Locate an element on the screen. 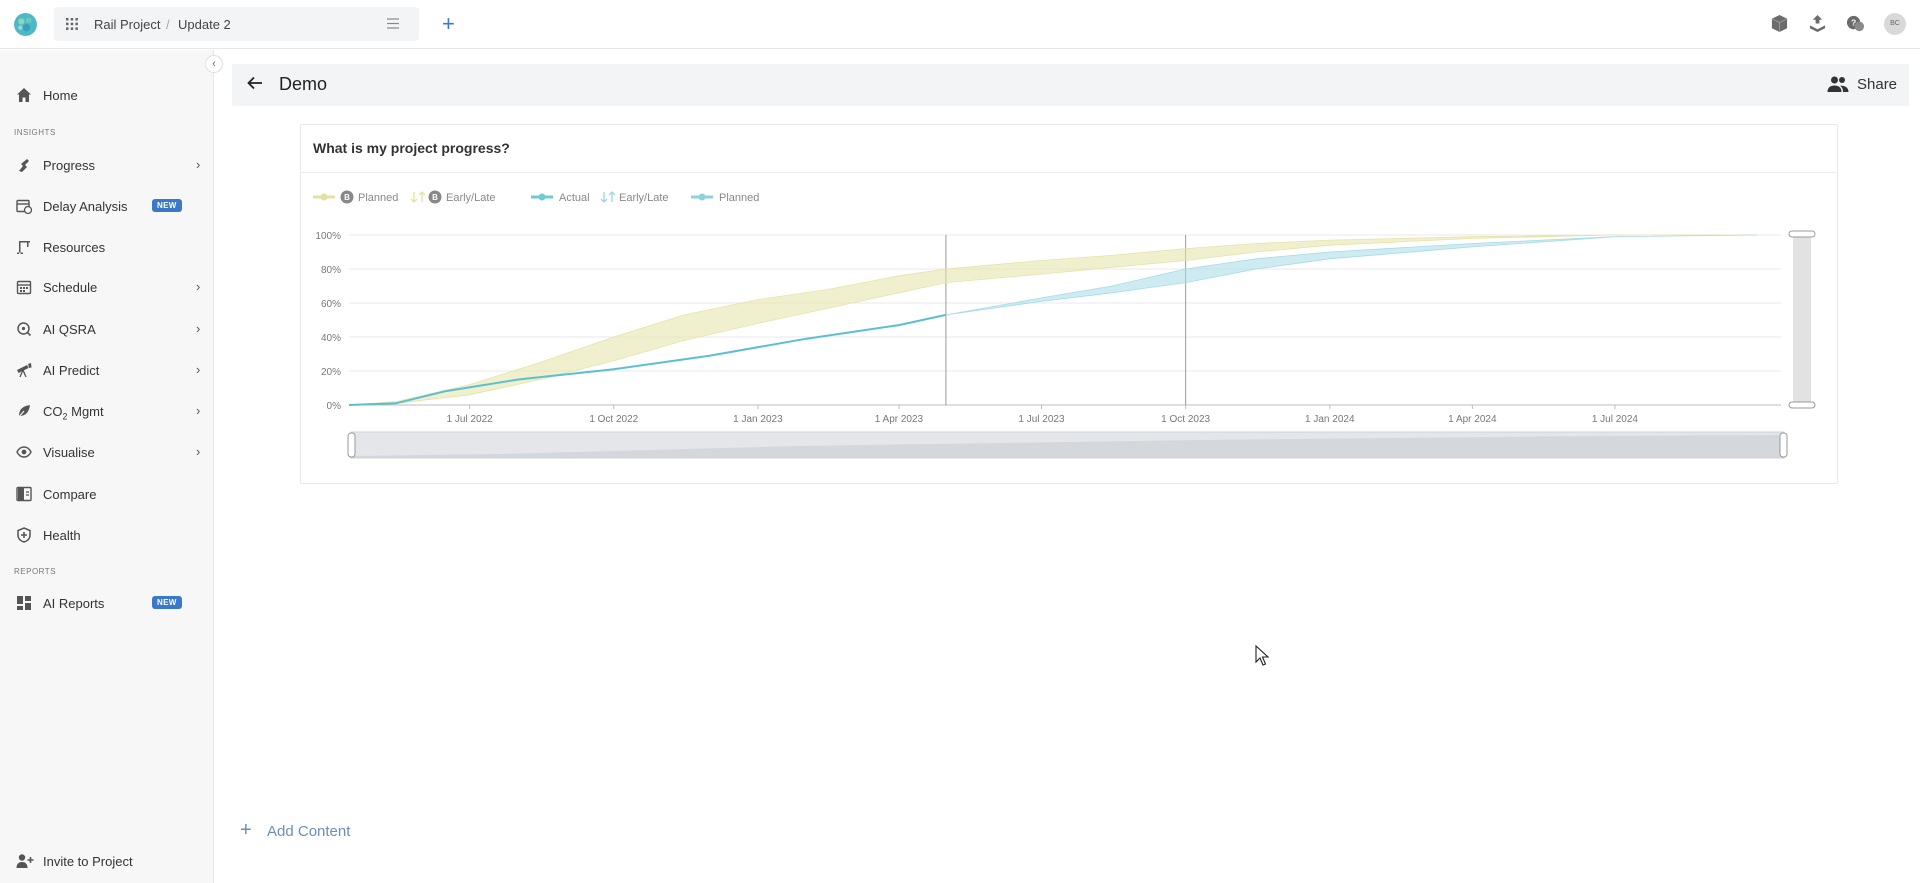 The image size is (1920, 883). x-tick-label: 1 Oct 2022 is located at coordinates (613, 419).